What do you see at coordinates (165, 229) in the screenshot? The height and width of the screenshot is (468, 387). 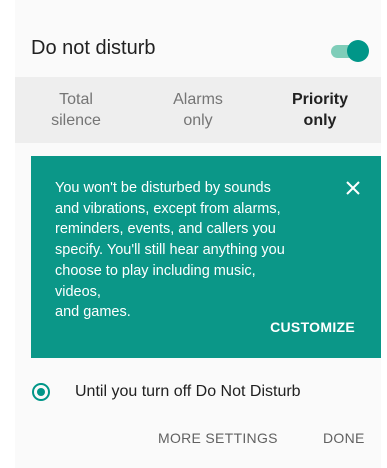 I see `info-line: reminders, events, and callers you` at bounding box center [165, 229].